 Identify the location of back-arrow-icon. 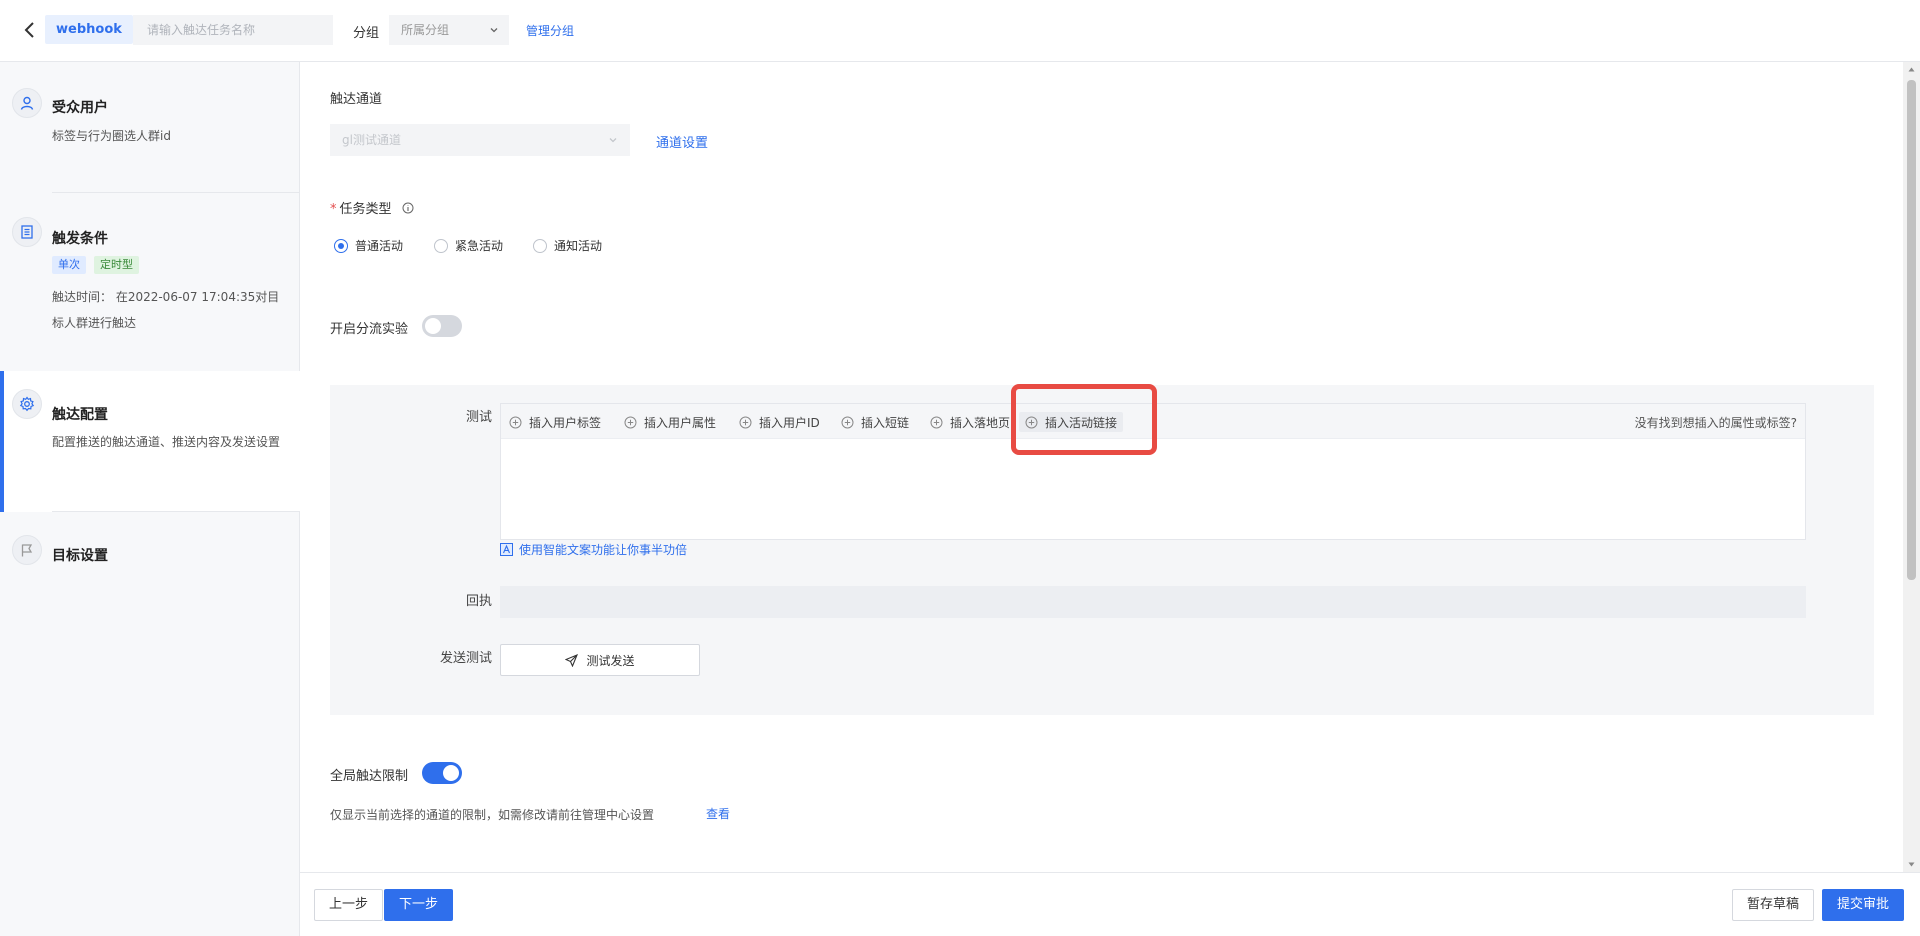
(30, 30).